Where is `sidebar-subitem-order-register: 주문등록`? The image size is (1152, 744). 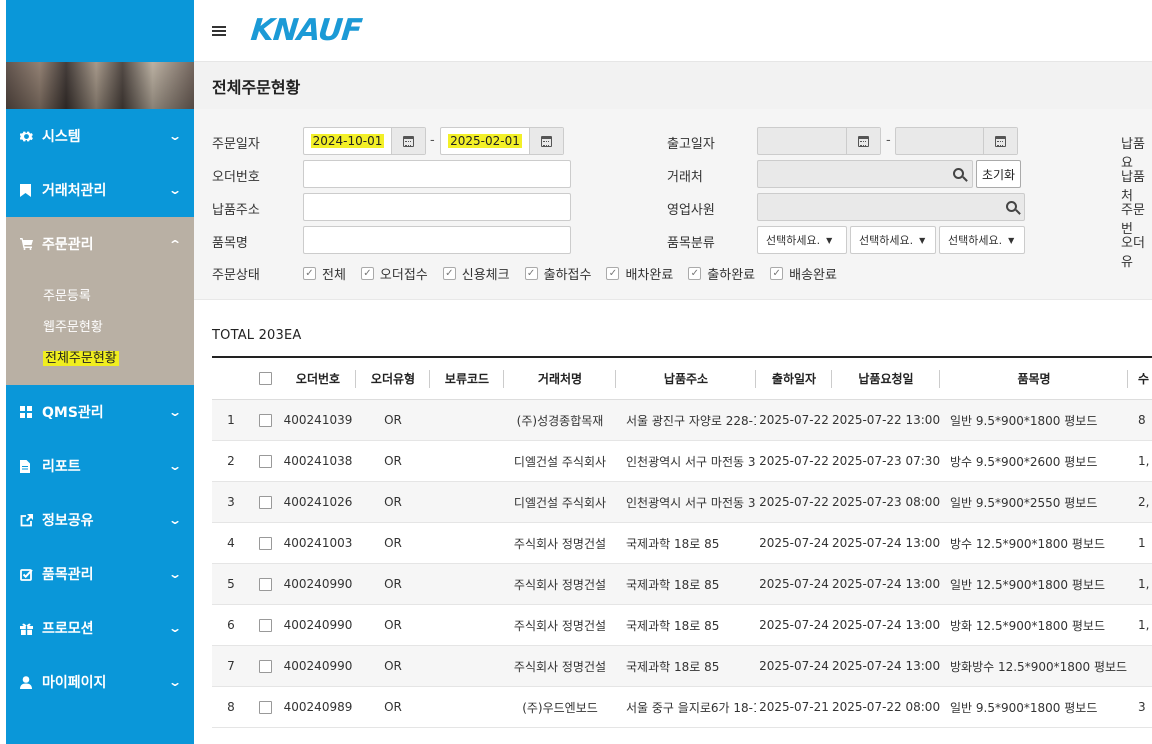 sidebar-subitem-order-register: 주문등록 is located at coordinates (100, 296).